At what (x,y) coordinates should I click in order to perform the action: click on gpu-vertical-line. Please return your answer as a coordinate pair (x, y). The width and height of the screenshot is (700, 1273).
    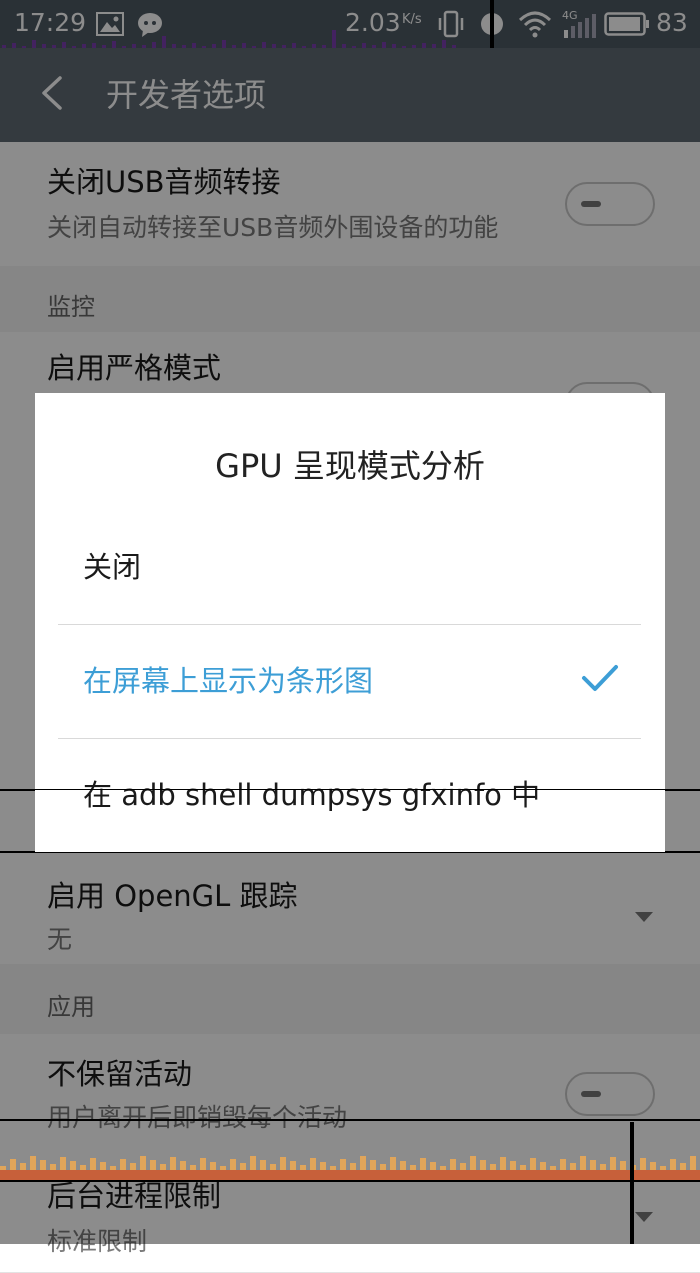
    Looking at the image, I should click on (632, 1183).